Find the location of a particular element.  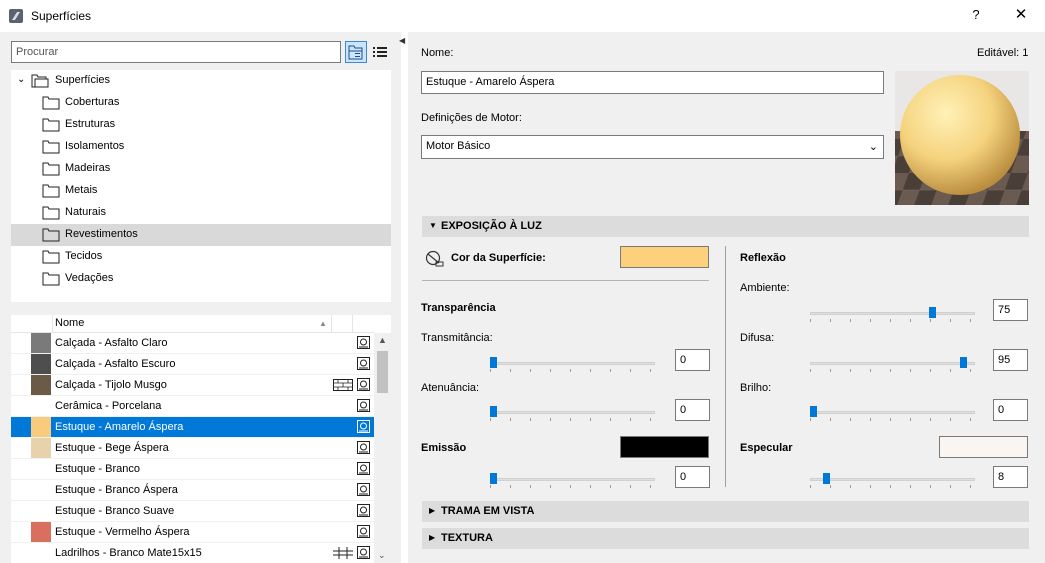

list-icon is located at coordinates (380, 52).